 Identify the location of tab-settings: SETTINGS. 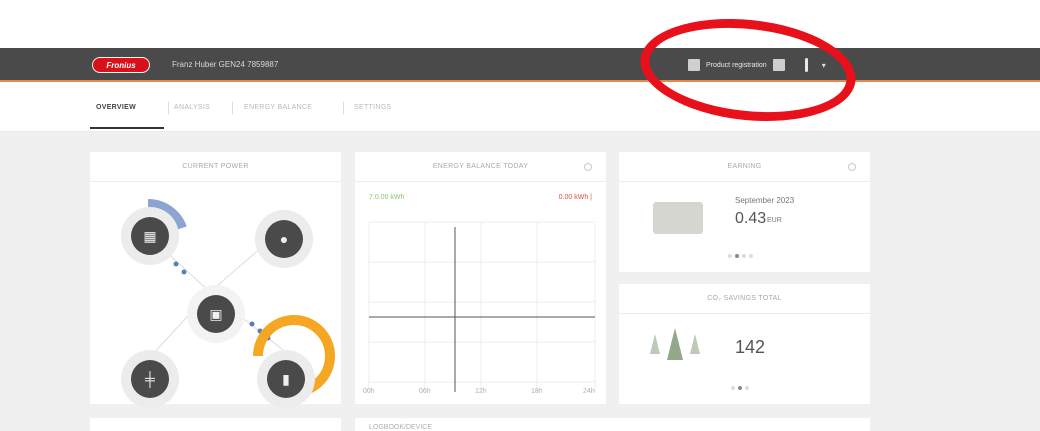
(372, 107).